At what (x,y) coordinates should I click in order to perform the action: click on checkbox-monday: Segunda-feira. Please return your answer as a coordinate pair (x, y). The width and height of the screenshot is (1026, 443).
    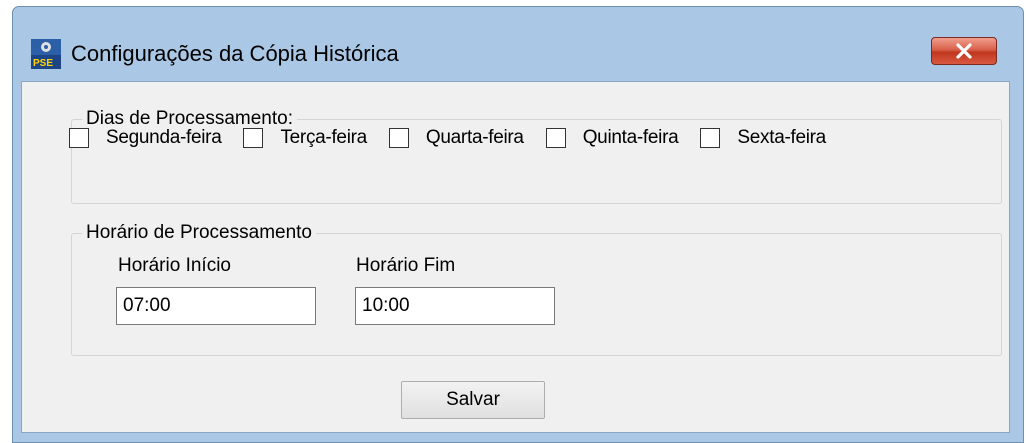
    Looking at the image, I should click on (145, 138).